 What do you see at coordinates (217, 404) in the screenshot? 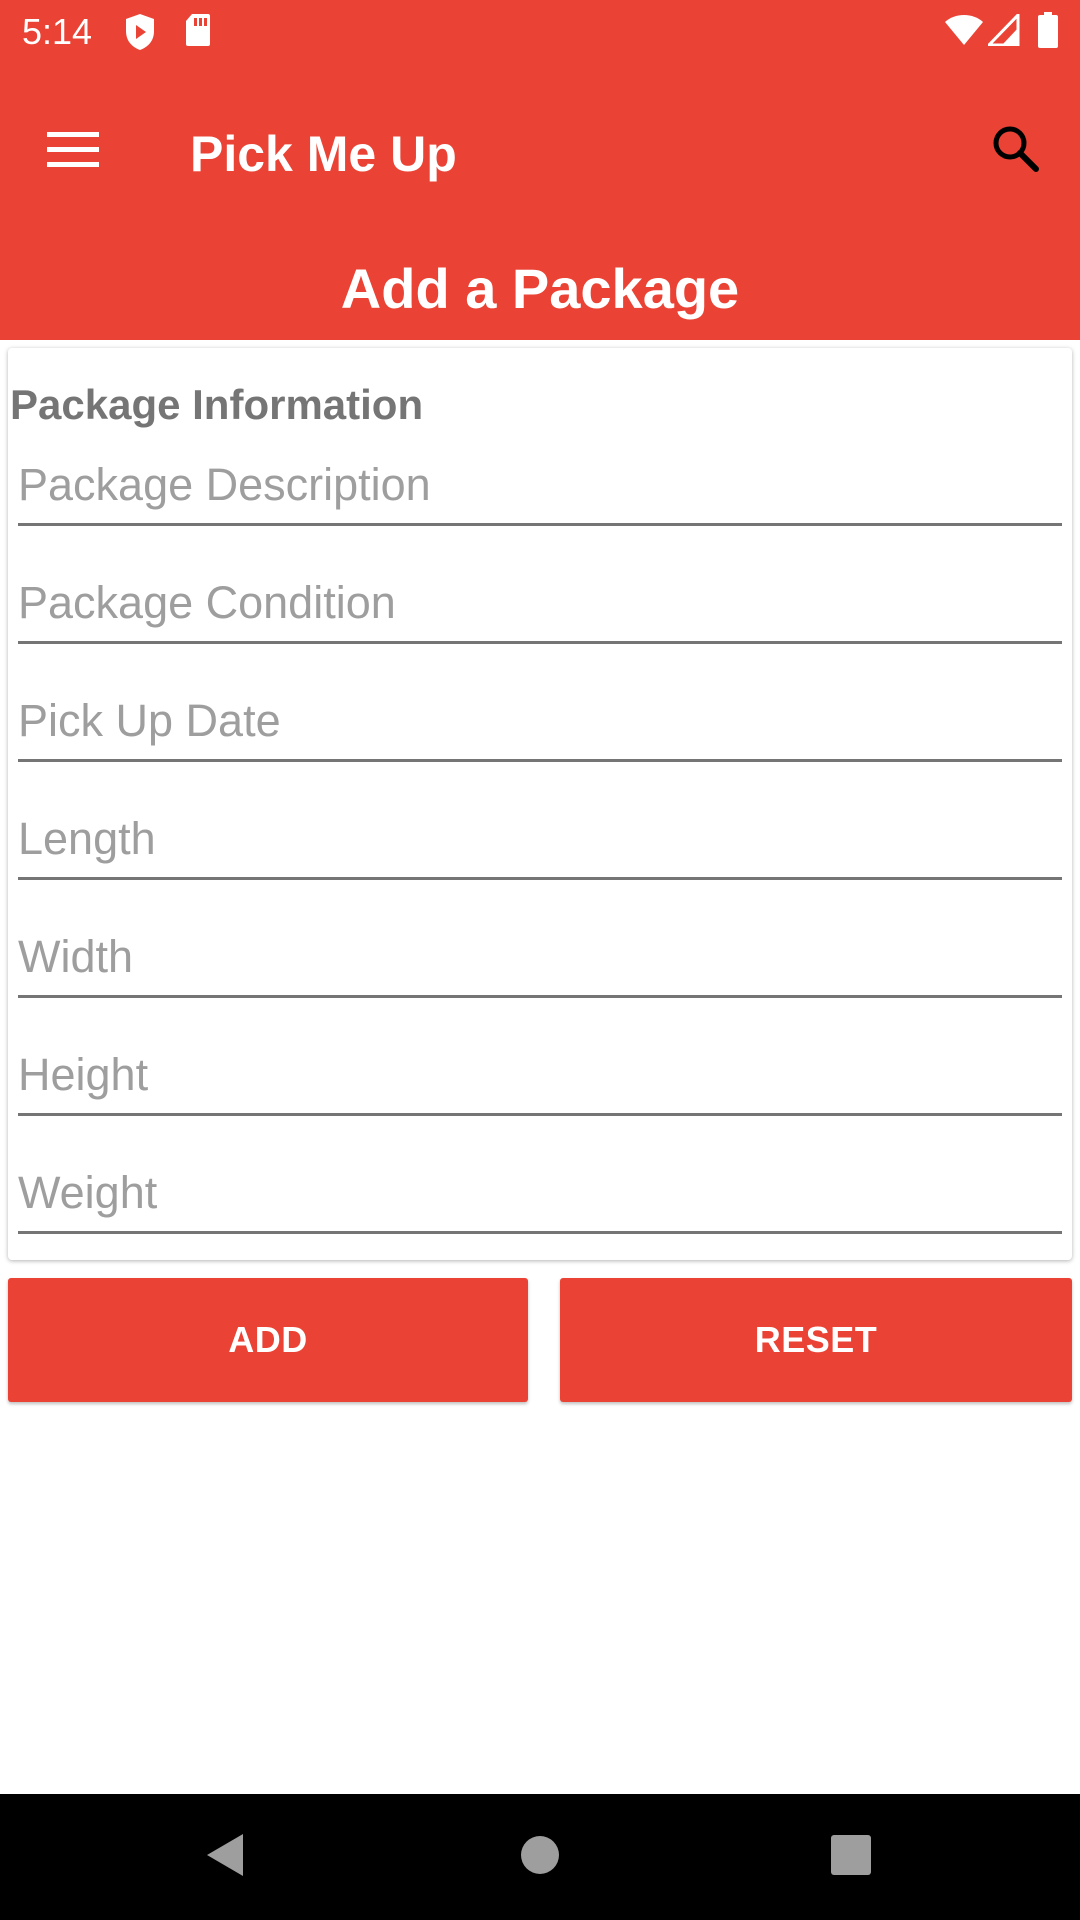
I see `section-title: Package Information` at bounding box center [217, 404].